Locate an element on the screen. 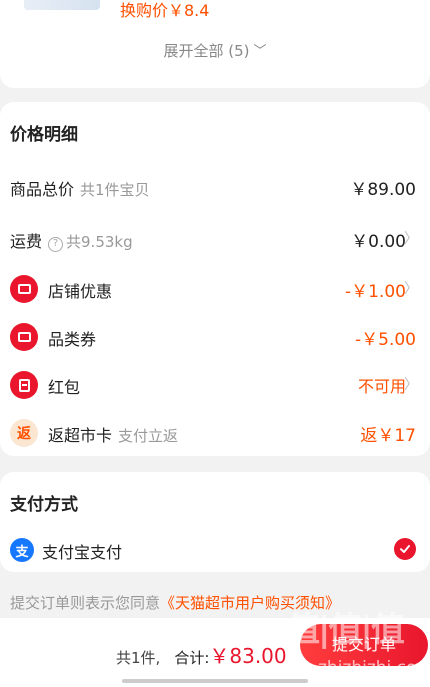 The image size is (430, 687). goods-count: 共1件宝贝 is located at coordinates (115, 190).